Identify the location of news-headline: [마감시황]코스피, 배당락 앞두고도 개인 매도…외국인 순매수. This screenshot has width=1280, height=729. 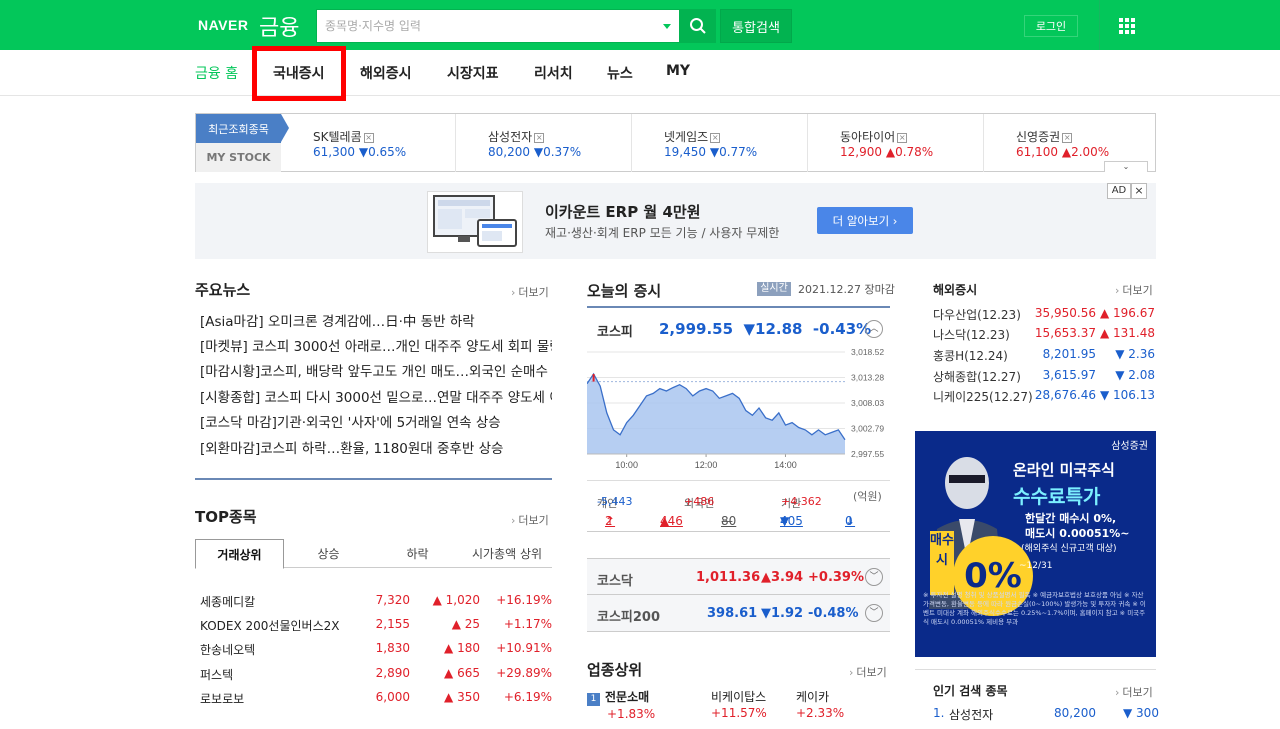
(376, 370).